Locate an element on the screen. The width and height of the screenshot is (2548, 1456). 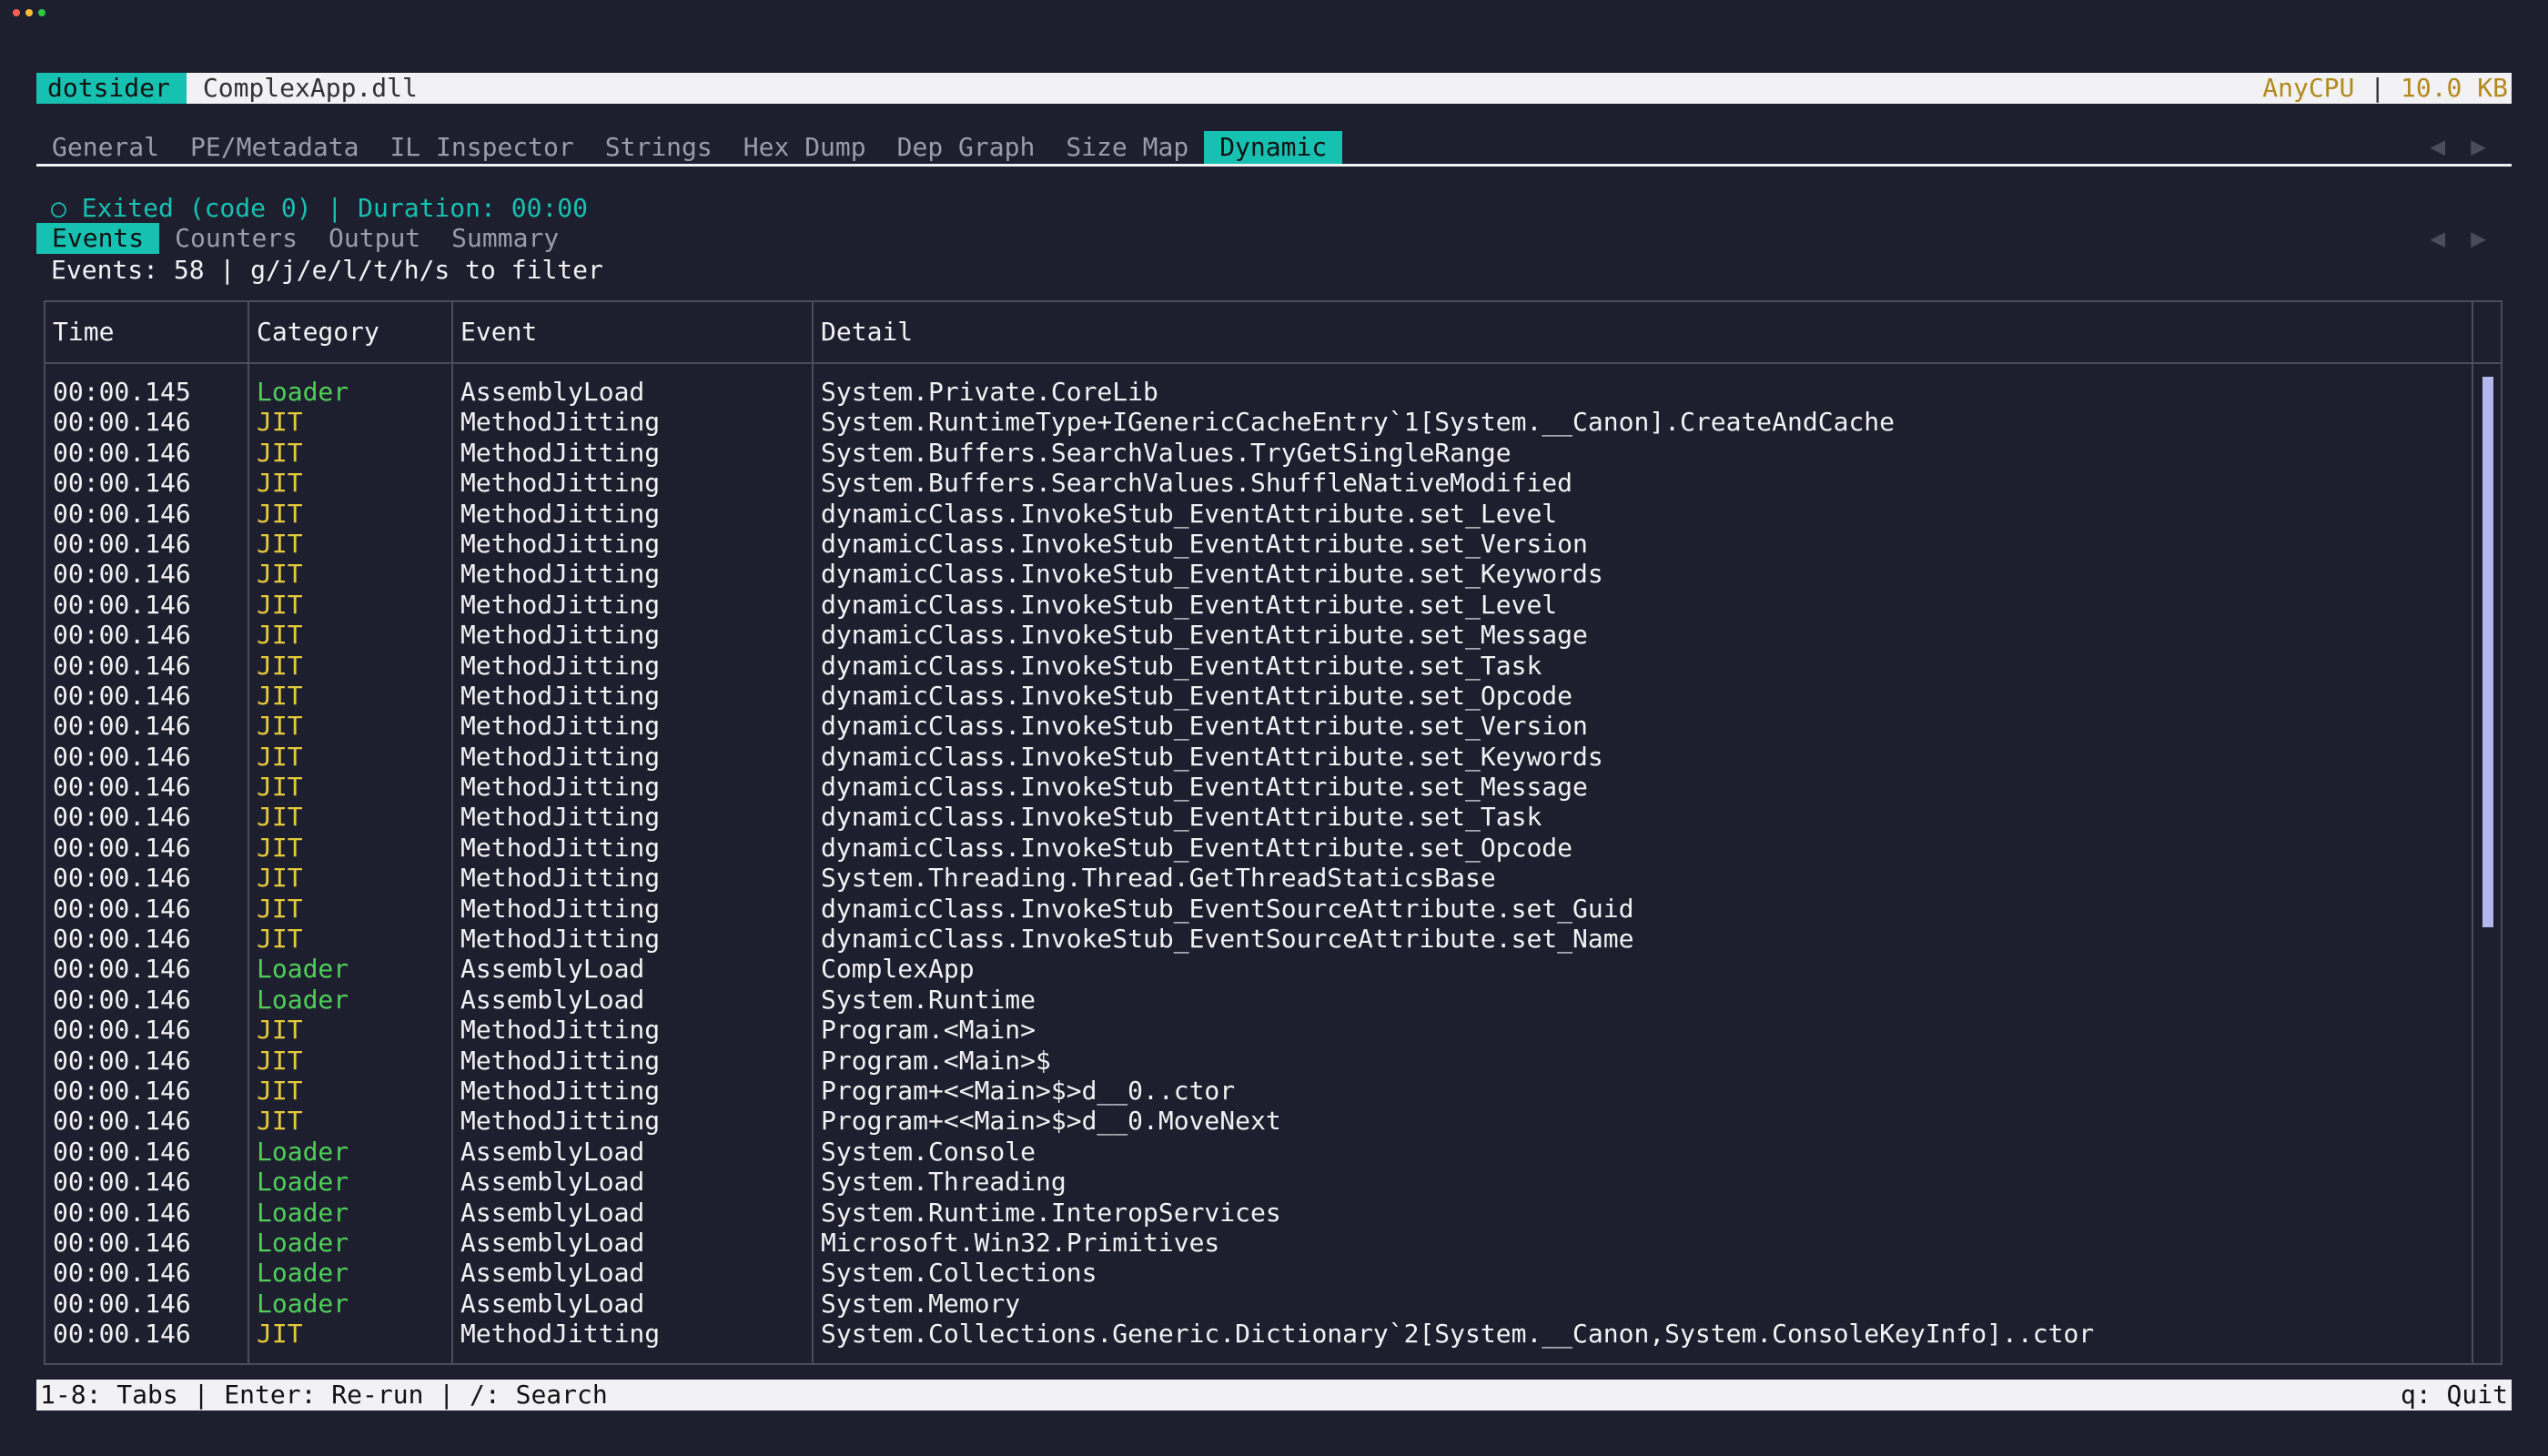
events-filter-hint: Events: 58 | g/j/e/l/t/h/s to filter is located at coordinates (327, 270).